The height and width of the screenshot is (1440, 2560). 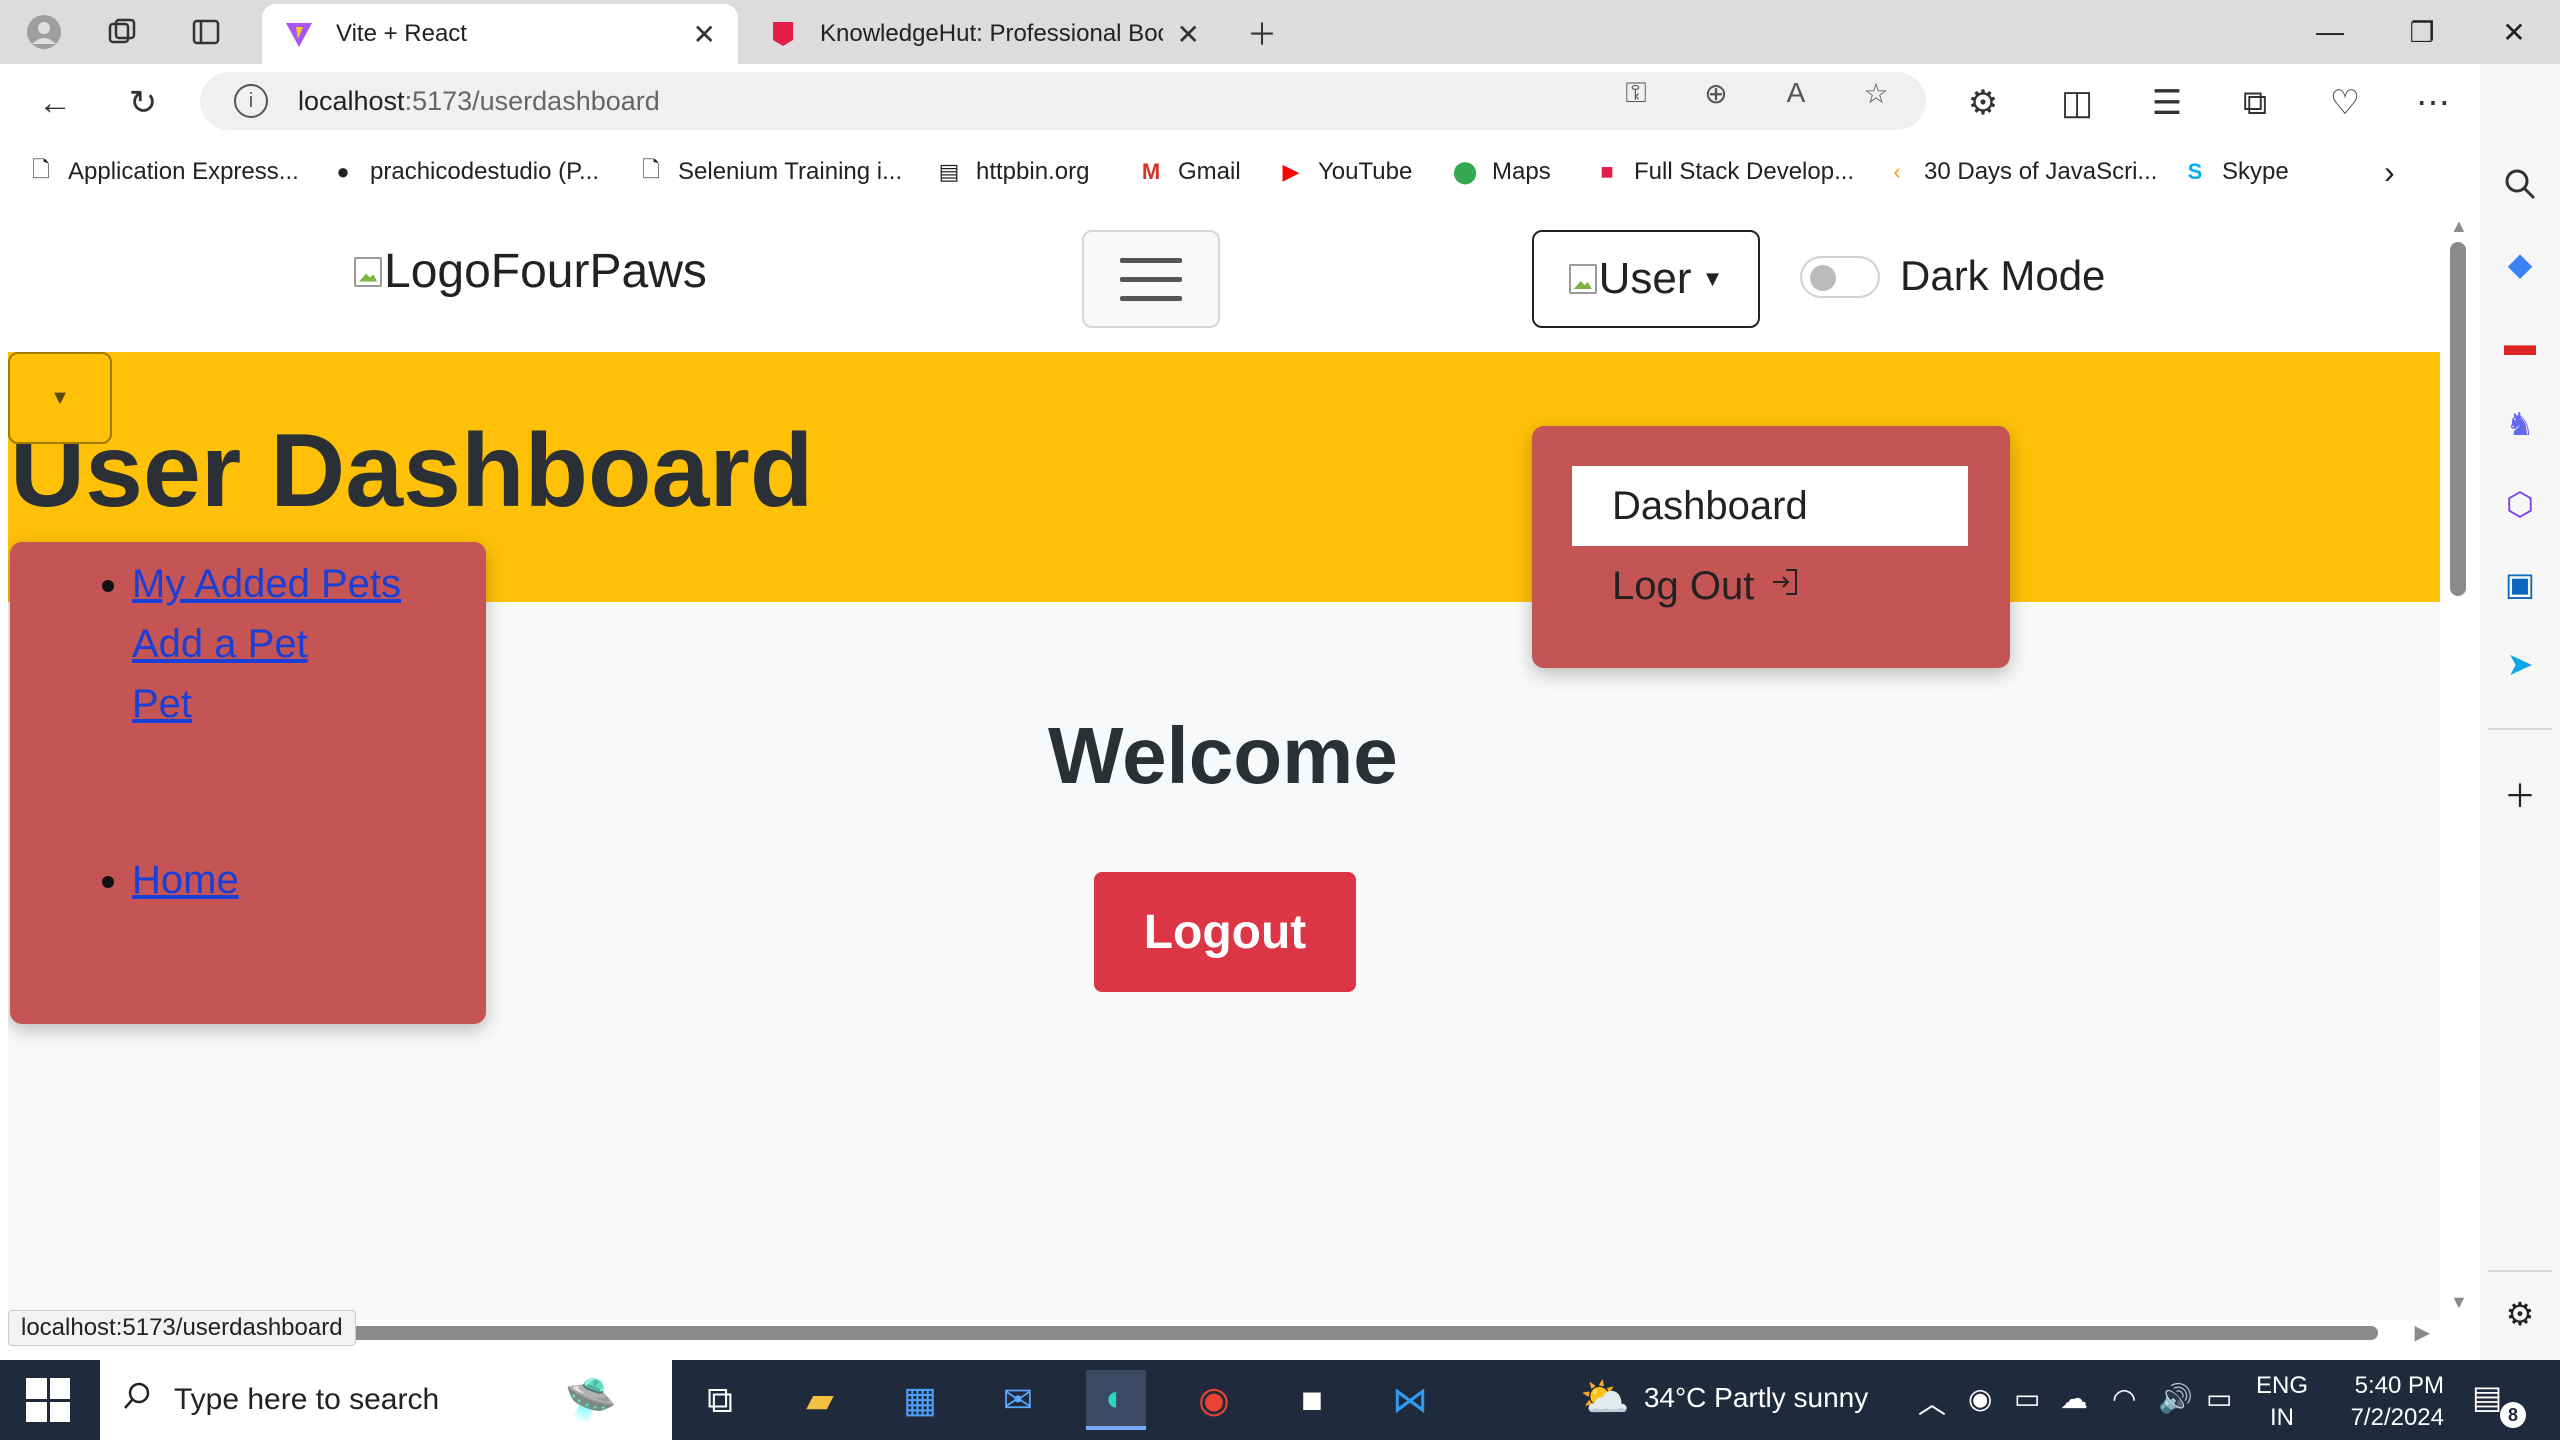 What do you see at coordinates (1151, 279) in the screenshot?
I see `navbar-toggler-button` at bounding box center [1151, 279].